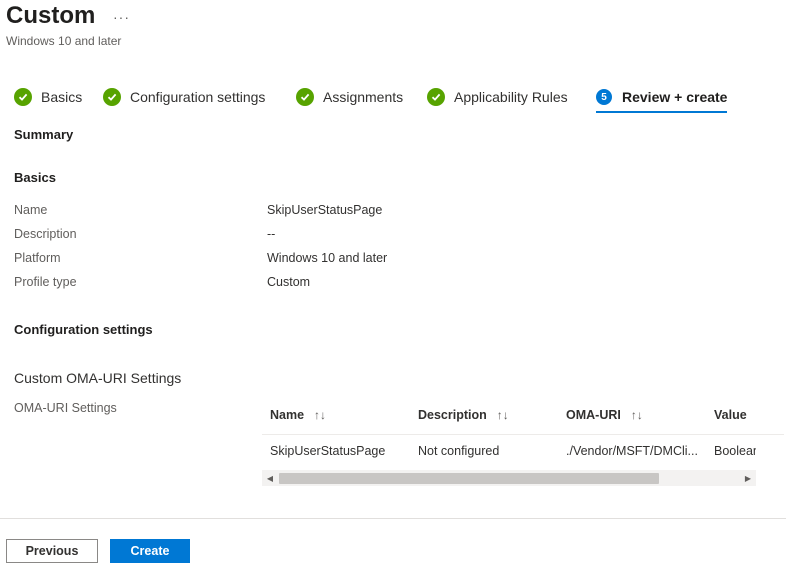 This screenshot has height=575, width=786. I want to click on field-label-platform: Platform, so click(37, 258).